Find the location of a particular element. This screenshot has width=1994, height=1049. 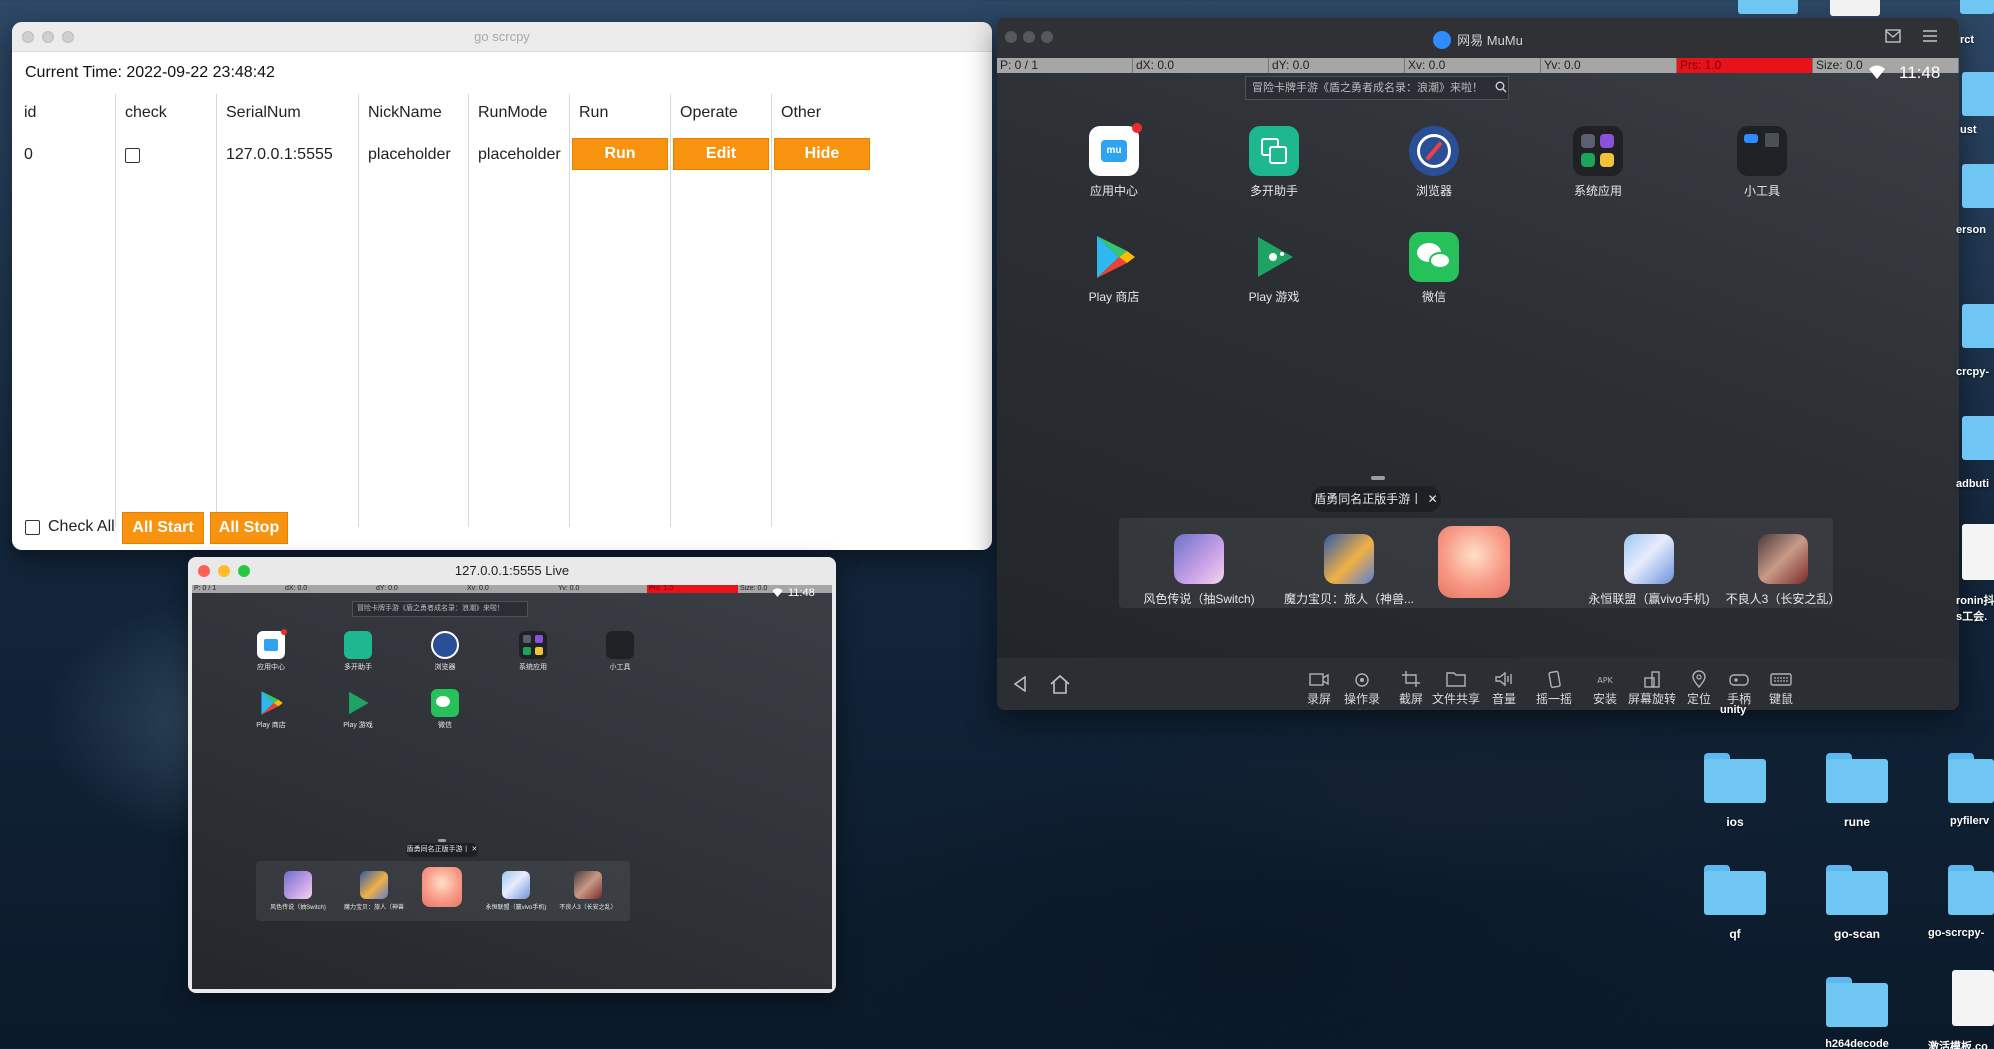

title-bar: 网易 MuMu is located at coordinates (1478, 38).